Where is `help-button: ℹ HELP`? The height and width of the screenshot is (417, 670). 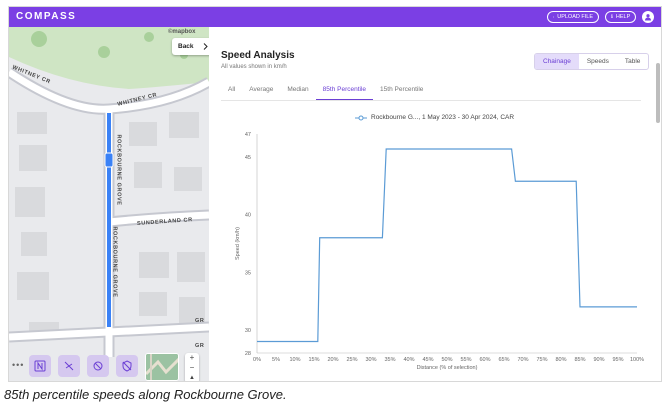 help-button: ℹ HELP is located at coordinates (620, 17).